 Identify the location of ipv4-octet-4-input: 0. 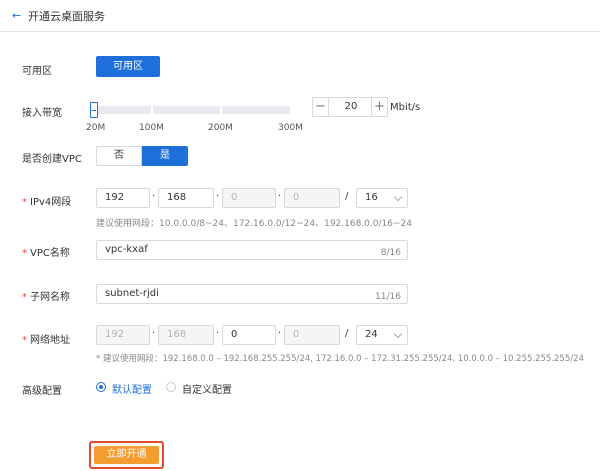
(312, 198).